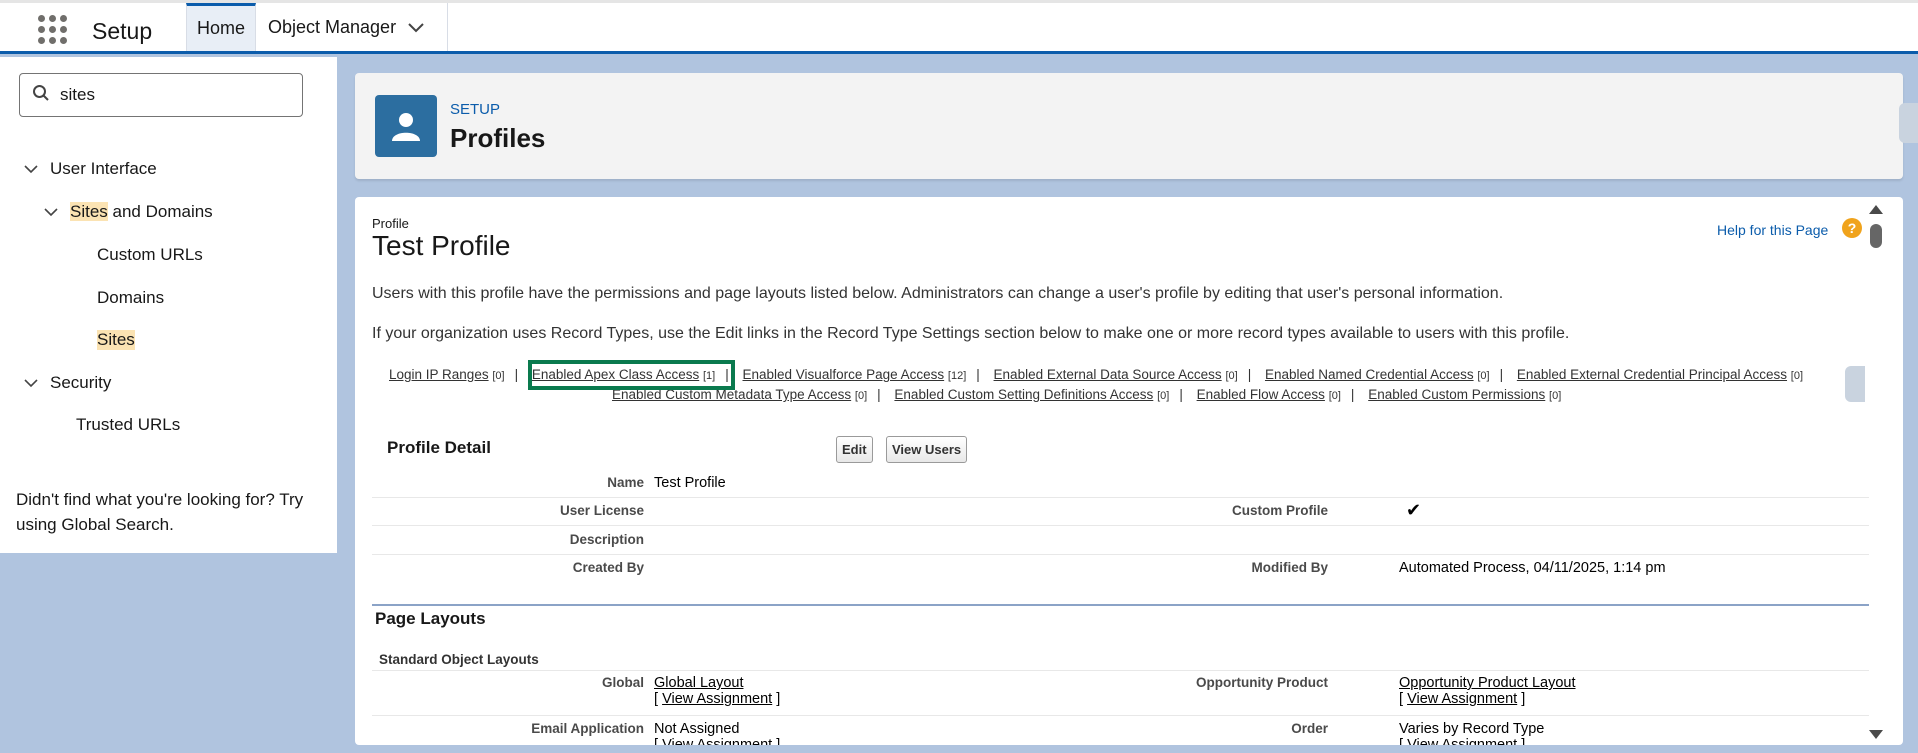 This screenshot has width=1918, height=753. I want to click on modified-by-label: Modified By, so click(1290, 567).